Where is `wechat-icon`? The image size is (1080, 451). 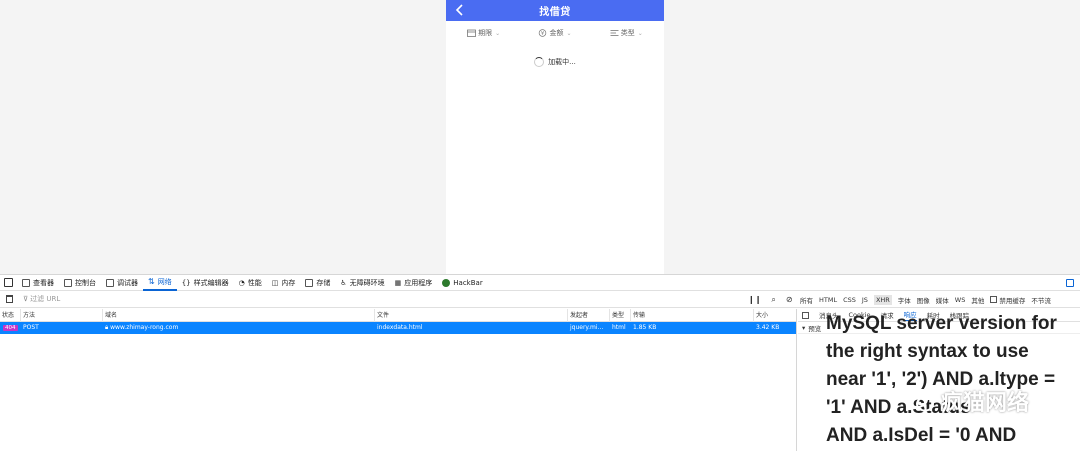
wechat-icon is located at coordinates (920, 401).